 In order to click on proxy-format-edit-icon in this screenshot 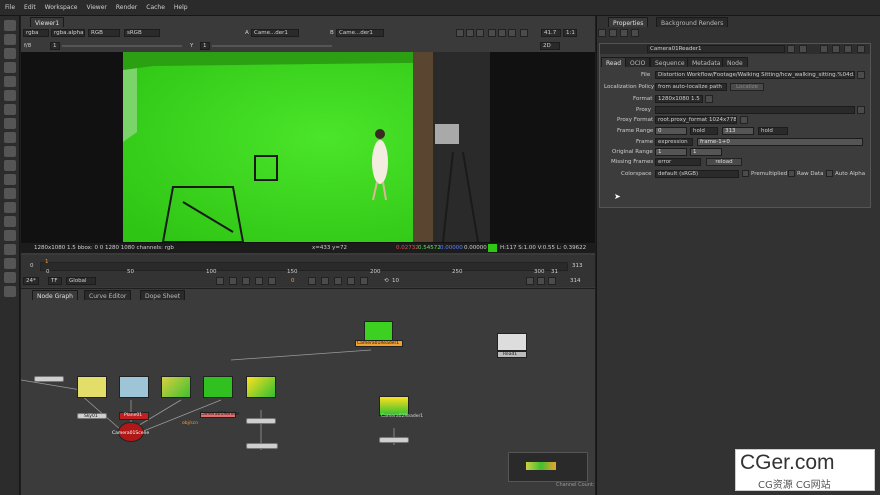, I will do `click(744, 120)`.